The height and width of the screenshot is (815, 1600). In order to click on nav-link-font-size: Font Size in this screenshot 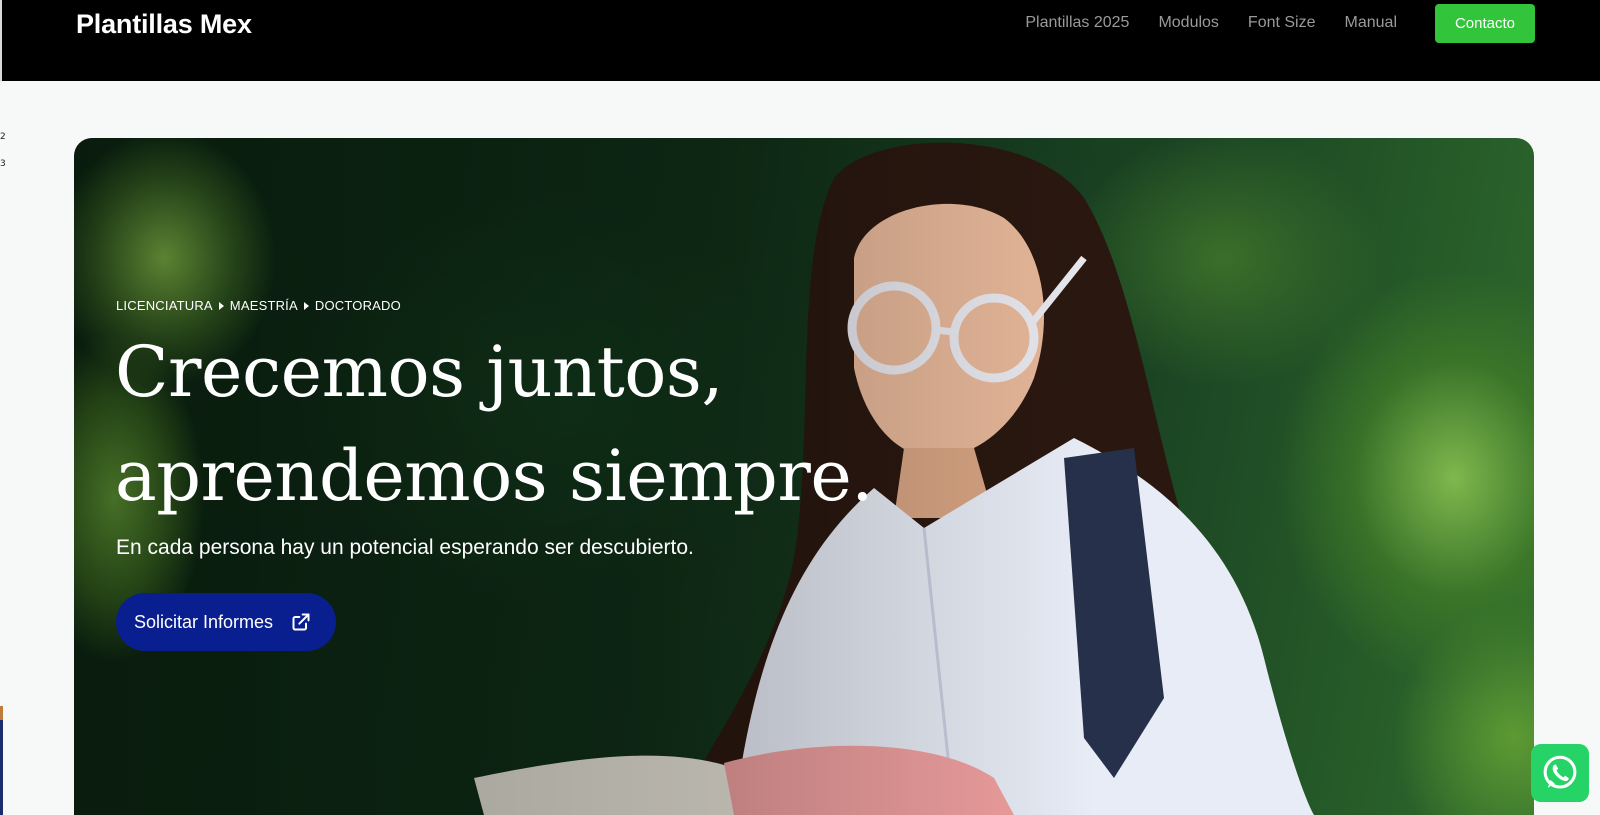, I will do `click(1282, 23)`.